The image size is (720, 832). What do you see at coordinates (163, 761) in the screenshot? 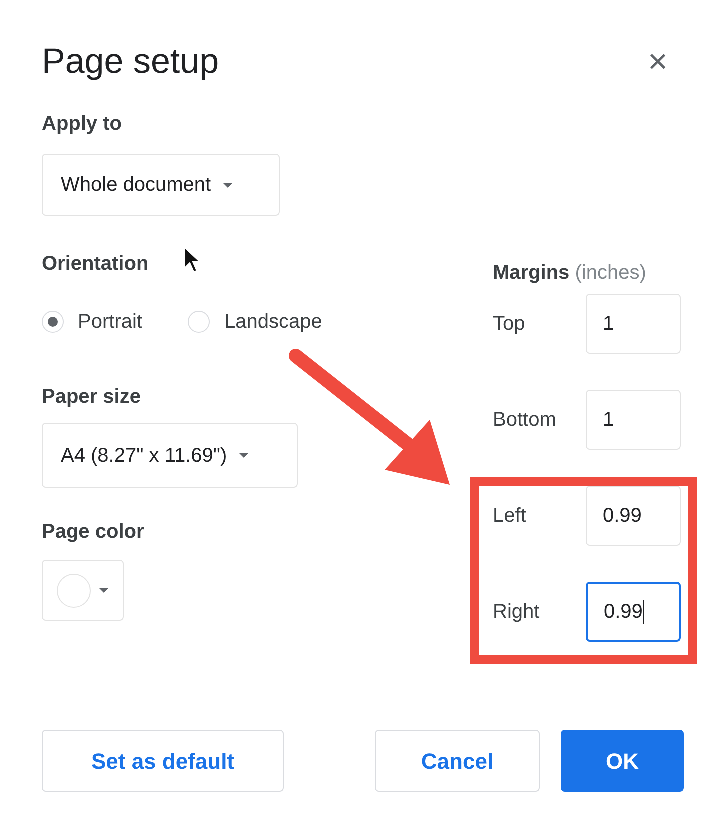
I see `dialog-button: Set as default` at bounding box center [163, 761].